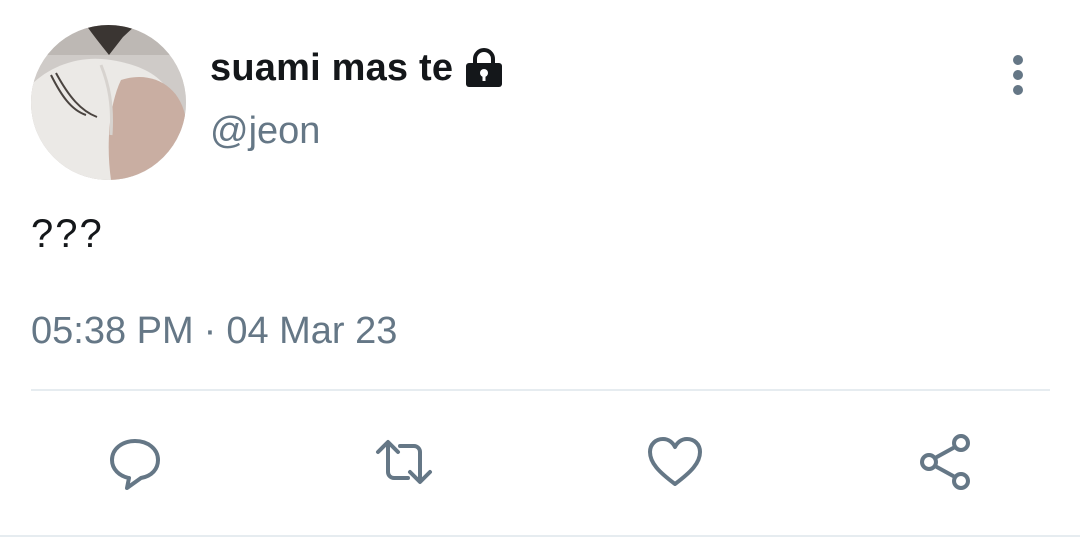 This screenshot has width=1080, height=555. I want to click on like-button, so click(675, 462).